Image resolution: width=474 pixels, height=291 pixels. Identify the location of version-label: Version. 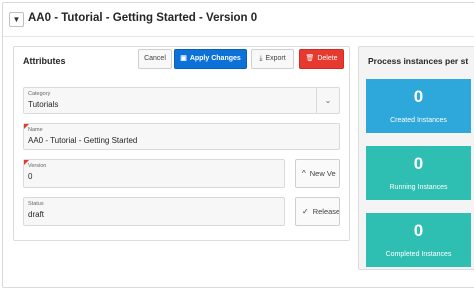
(37, 166).